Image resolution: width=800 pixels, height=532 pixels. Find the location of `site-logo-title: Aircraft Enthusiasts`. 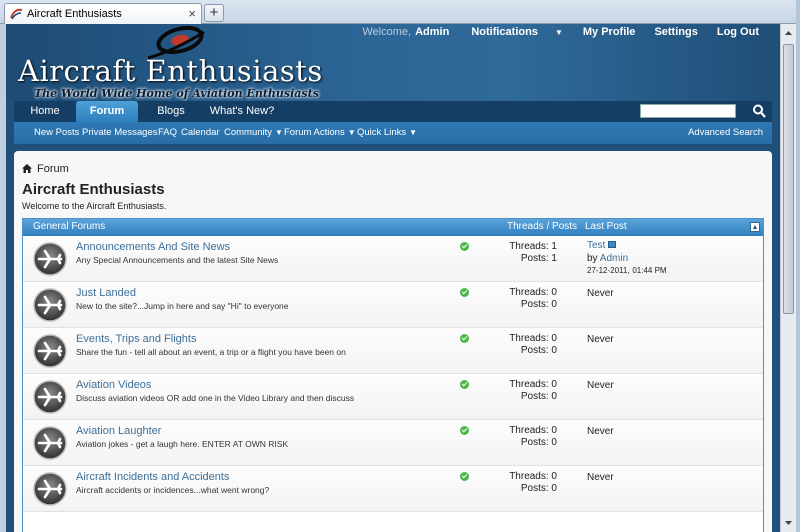

site-logo-title: Aircraft Enthusiasts is located at coordinates (170, 71).